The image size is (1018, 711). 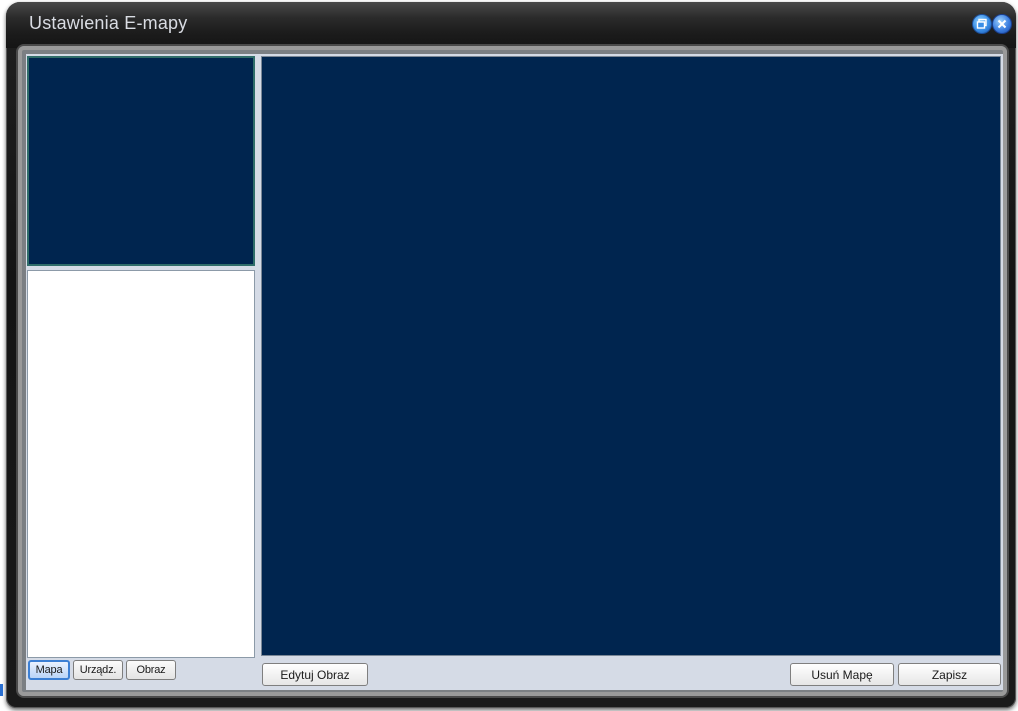 What do you see at coordinates (949, 674) in the screenshot?
I see `save-button: Zapisz` at bounding box center [949, 674].